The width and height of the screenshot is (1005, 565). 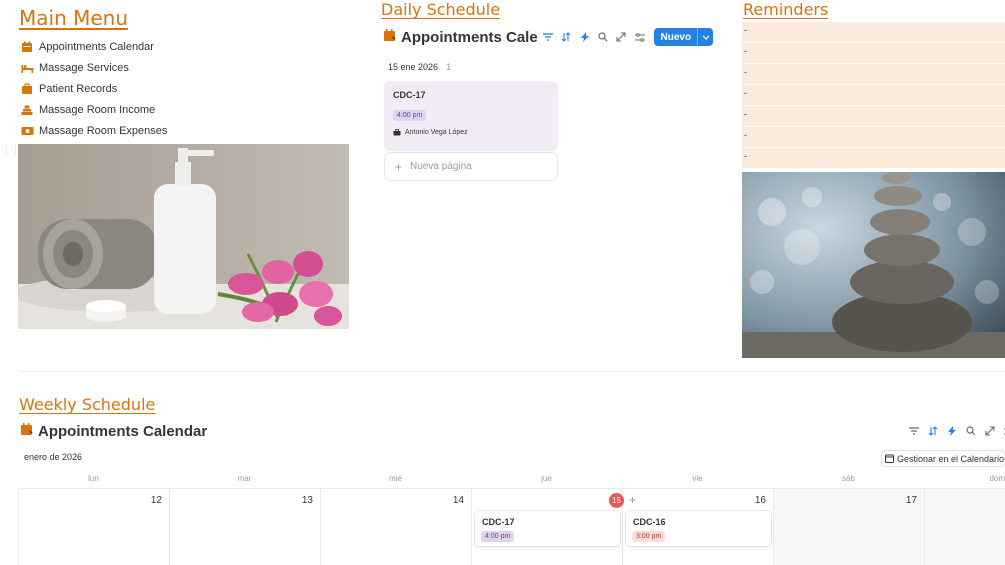 I want to click on date-group-header: 15 ene 2026 1, so click(x=419, y=67).